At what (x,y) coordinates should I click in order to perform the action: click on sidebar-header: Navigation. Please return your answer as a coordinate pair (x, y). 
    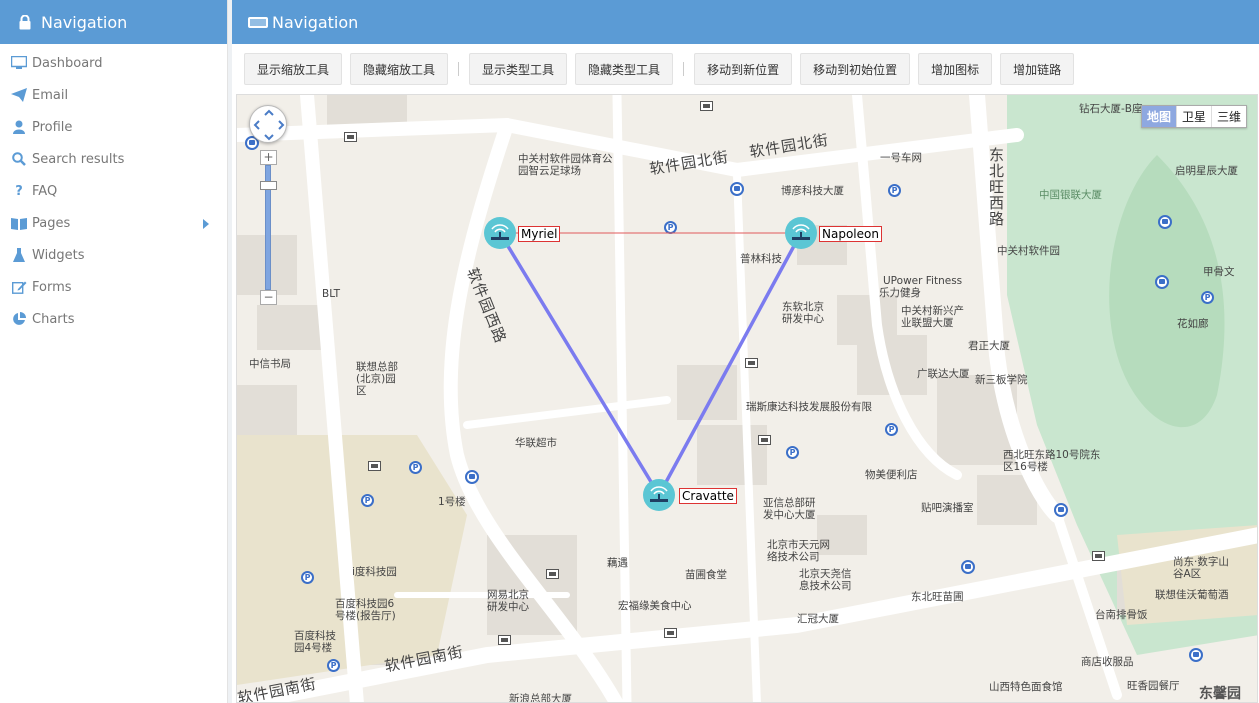
    Looking at the image, I should click on (113, 22).